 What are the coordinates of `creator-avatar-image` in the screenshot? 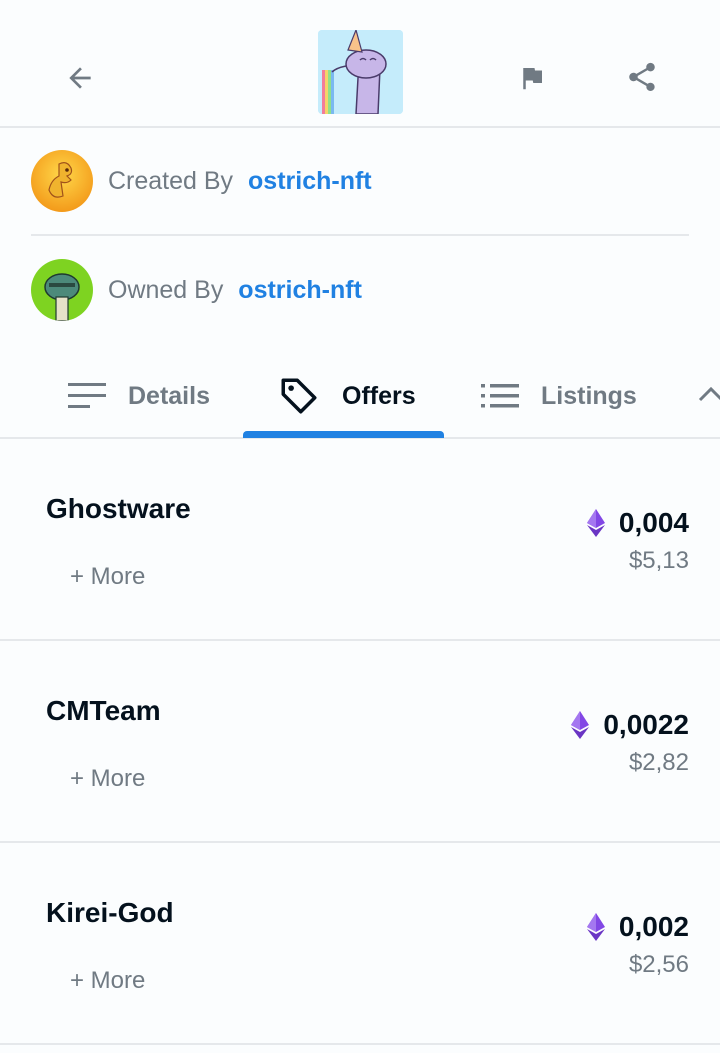 It's located at (62, 181).